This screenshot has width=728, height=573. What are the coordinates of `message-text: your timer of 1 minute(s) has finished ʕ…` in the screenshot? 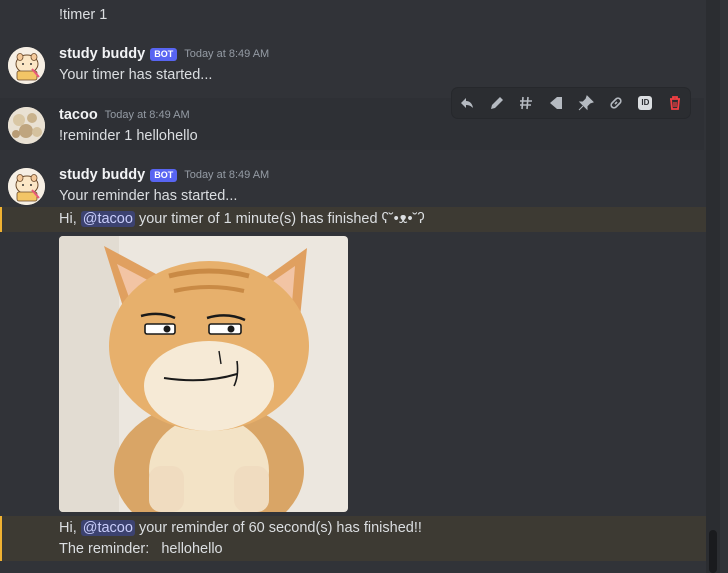 It's located at (279, 219).